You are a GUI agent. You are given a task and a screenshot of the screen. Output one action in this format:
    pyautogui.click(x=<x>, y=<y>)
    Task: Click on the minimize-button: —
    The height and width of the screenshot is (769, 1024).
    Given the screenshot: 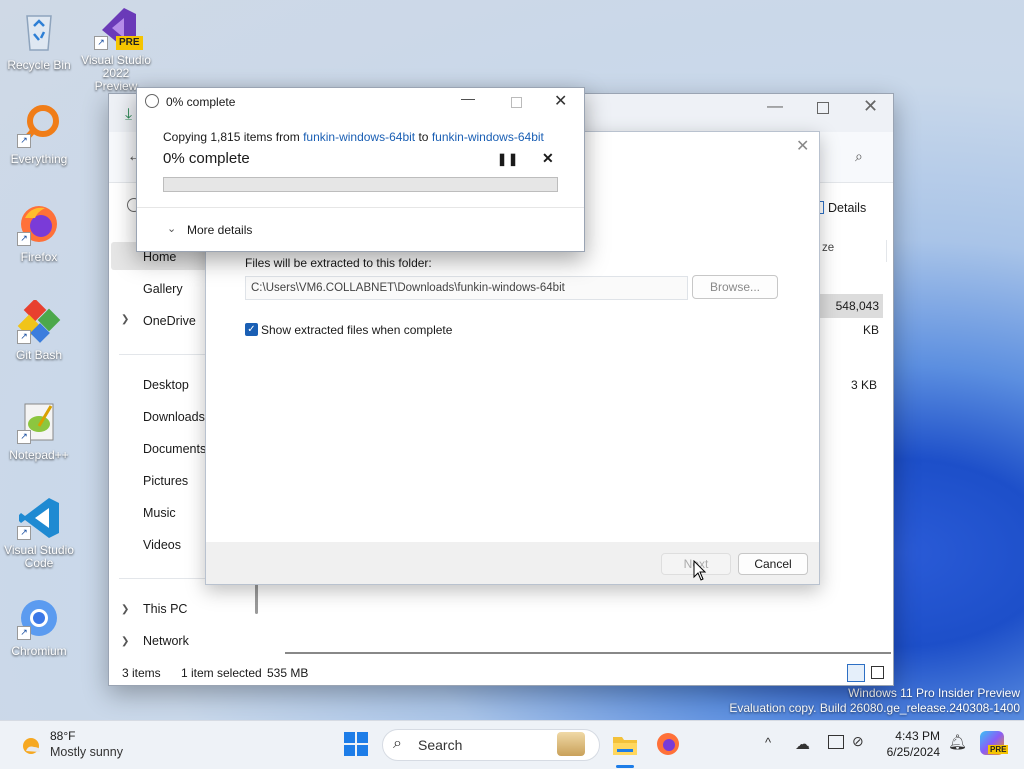 What is the action you would take?
    pyautogui.click(x=775, y=107)
    